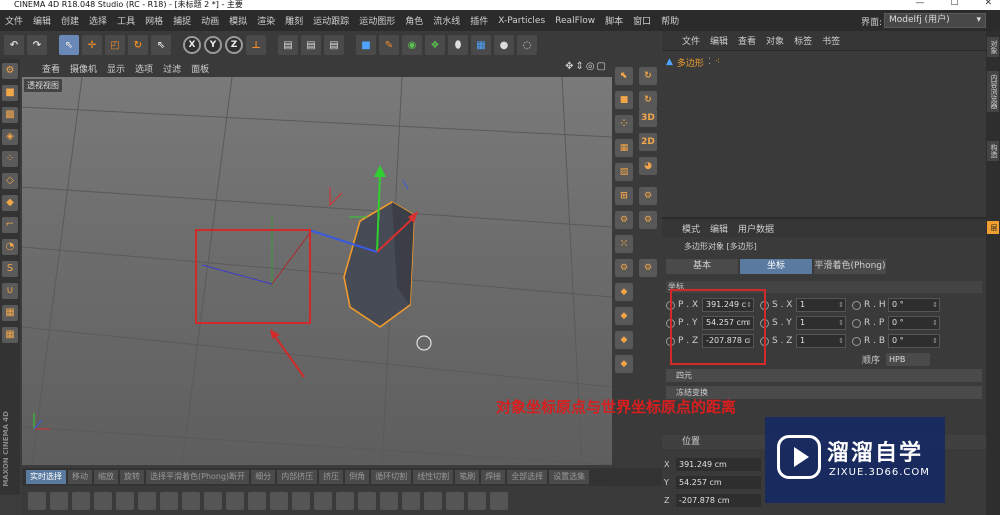  I want to click on menu-animate: 动画, so click(210, 20).